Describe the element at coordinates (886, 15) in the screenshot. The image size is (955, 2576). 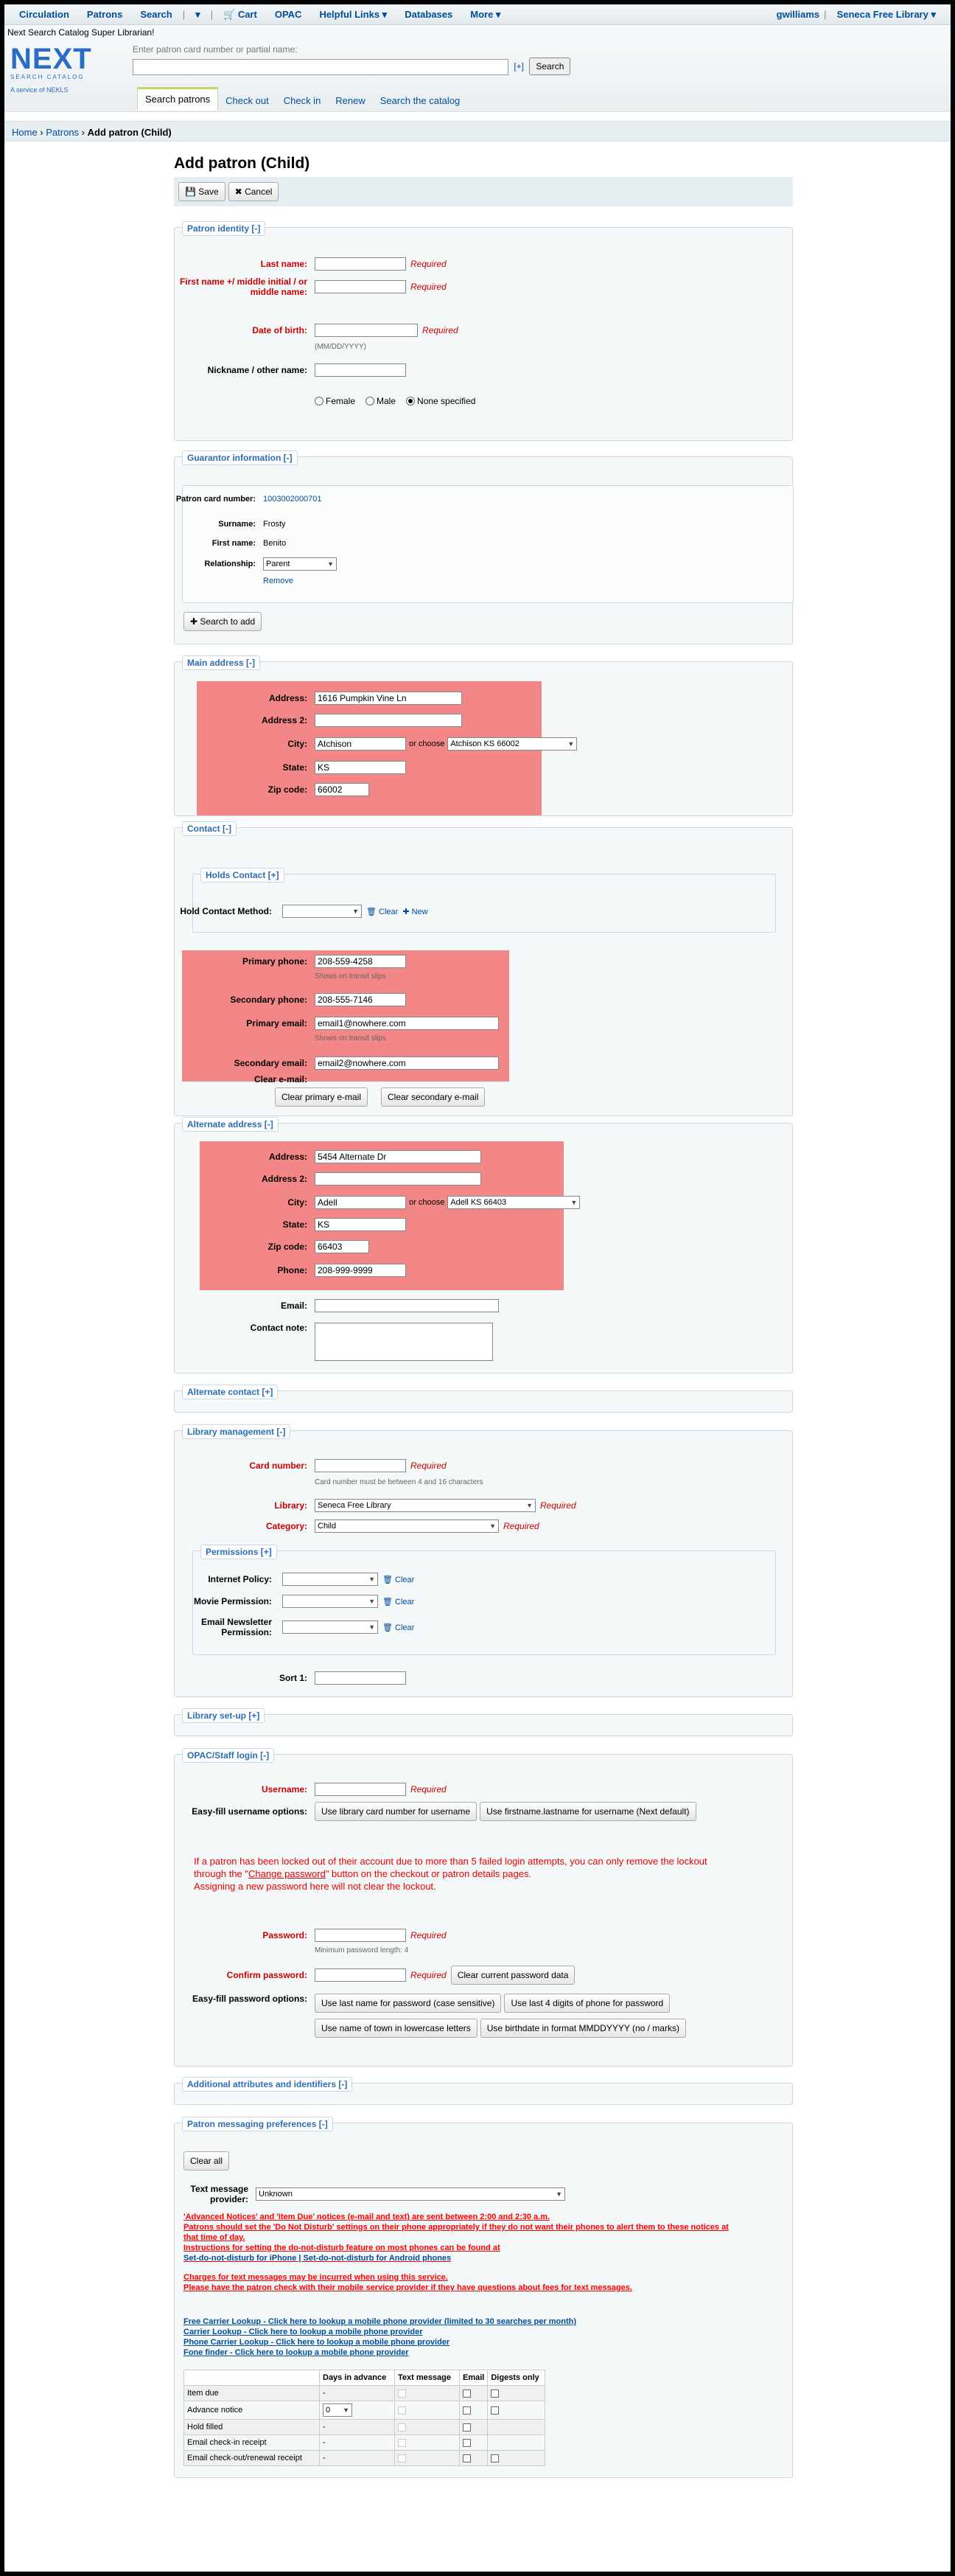
I see `library-menu: Seneca Free Library ▾` at that location.